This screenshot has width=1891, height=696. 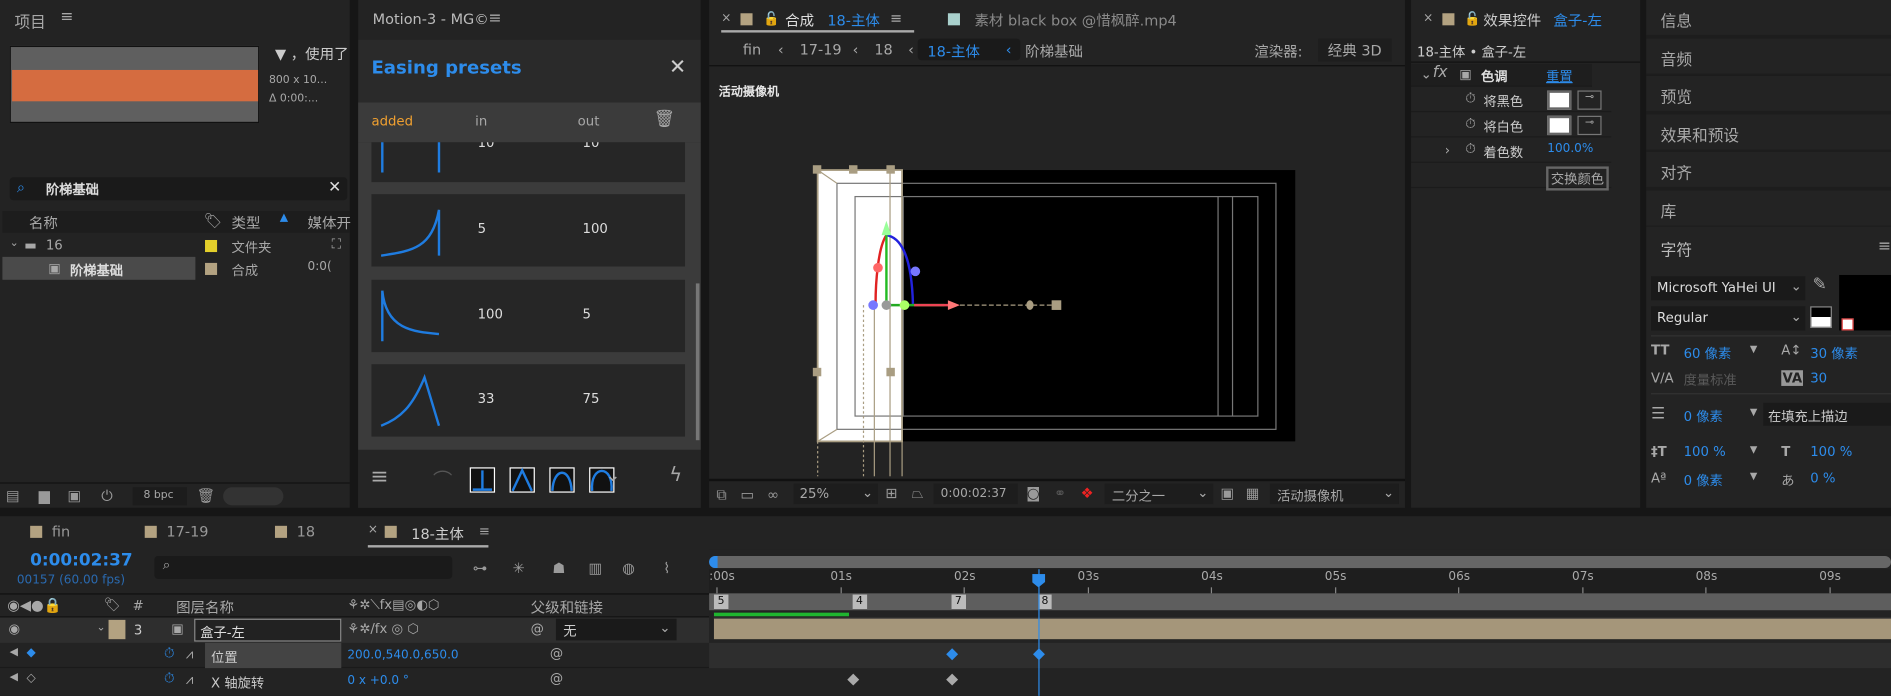 I want to click on current-timecode: 0:00:02:37, so click(x=81, y=560).